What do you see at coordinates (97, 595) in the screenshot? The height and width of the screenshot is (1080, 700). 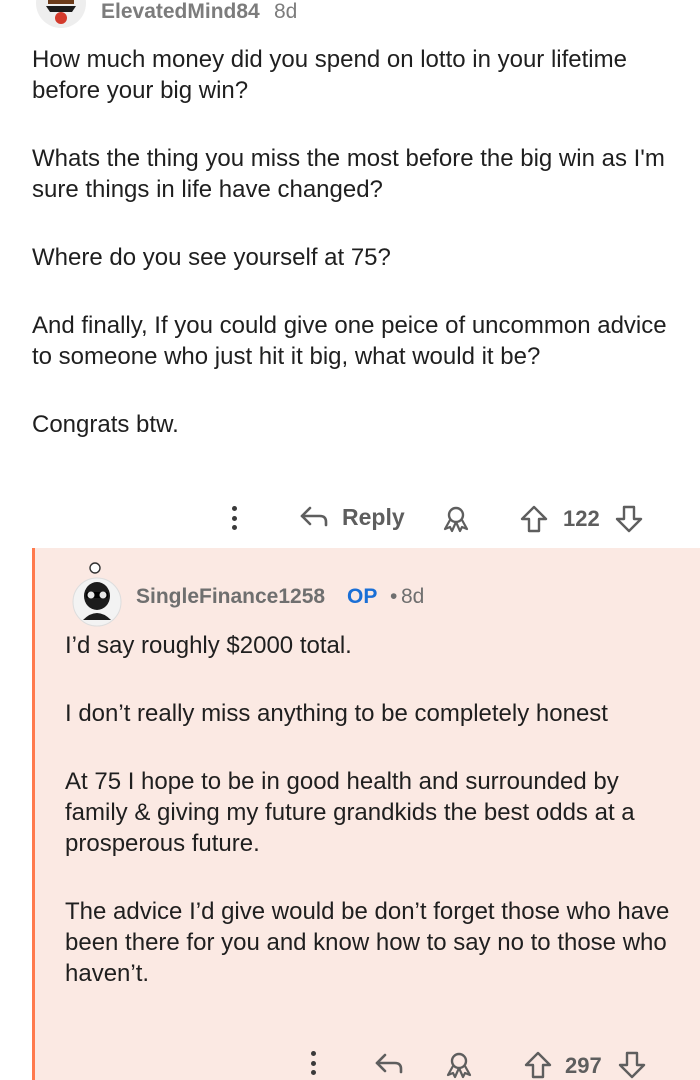 I see `reply-avatar` at bounding box center [97, 595].